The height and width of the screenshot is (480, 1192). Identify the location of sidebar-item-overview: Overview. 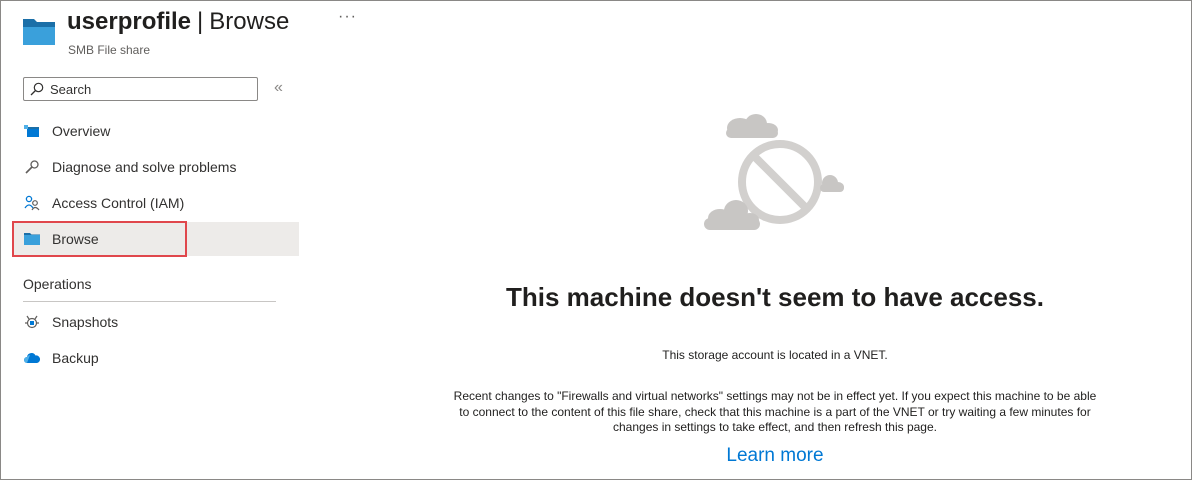
(155, 131).